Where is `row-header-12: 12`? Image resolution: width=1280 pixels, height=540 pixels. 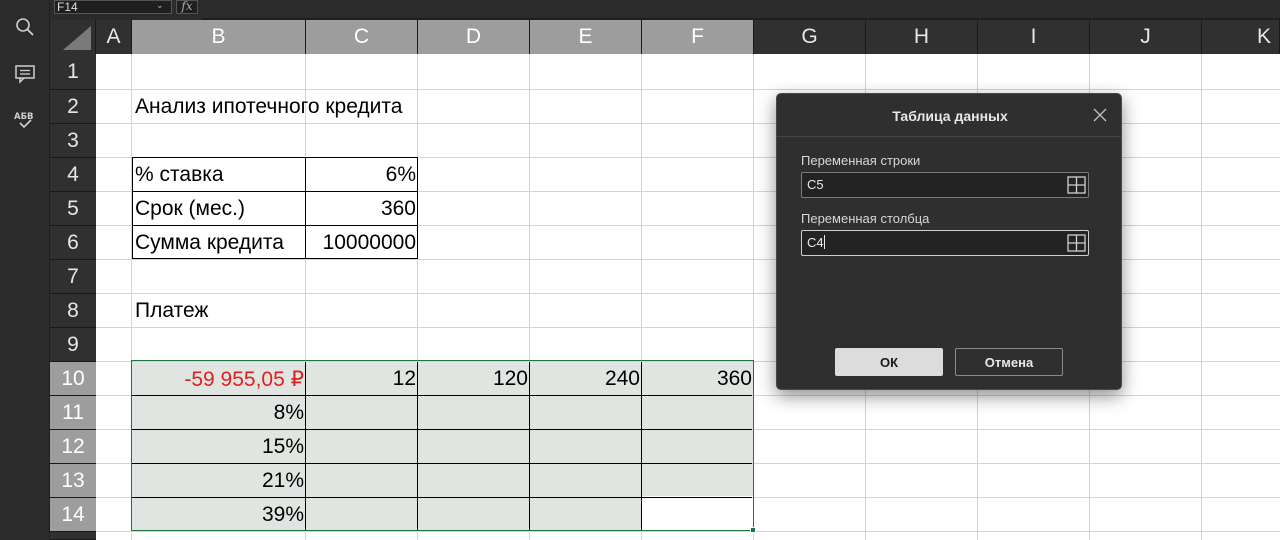 row-header-12: 12 is located at coordinates (73, 447).